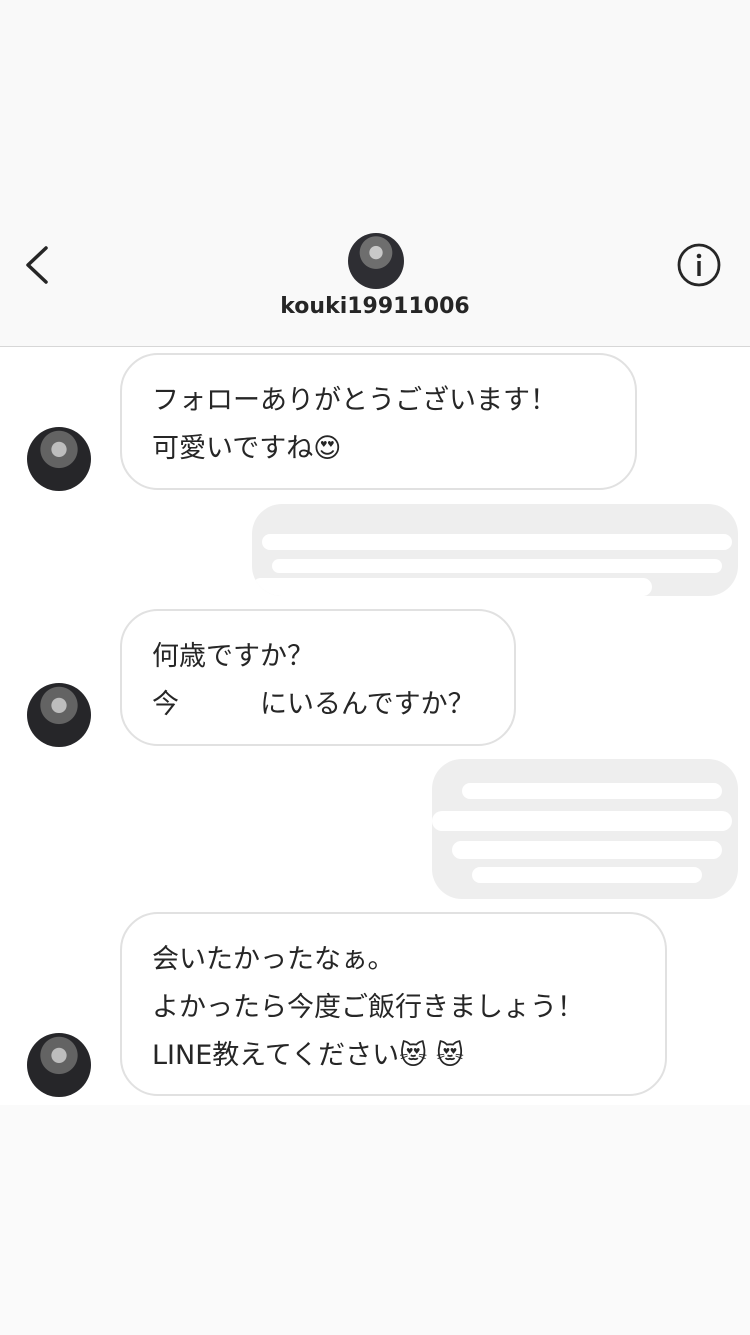 The height and width of the screenshot is (1335, 750). What do you see at coordinates (375, 306) in the screenshot?
I see `header-username: kouki19911006` at bounding box center [375, 306].